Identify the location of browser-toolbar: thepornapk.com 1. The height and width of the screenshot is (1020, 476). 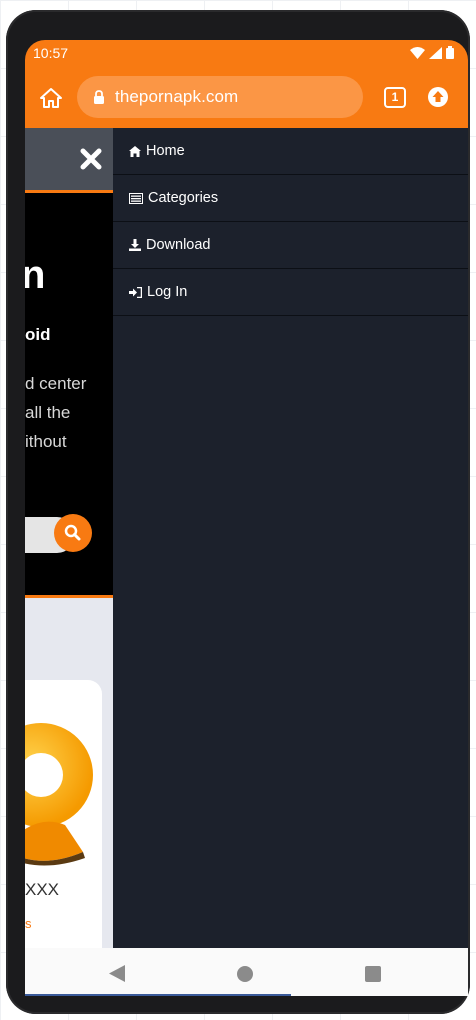
(246, 98).